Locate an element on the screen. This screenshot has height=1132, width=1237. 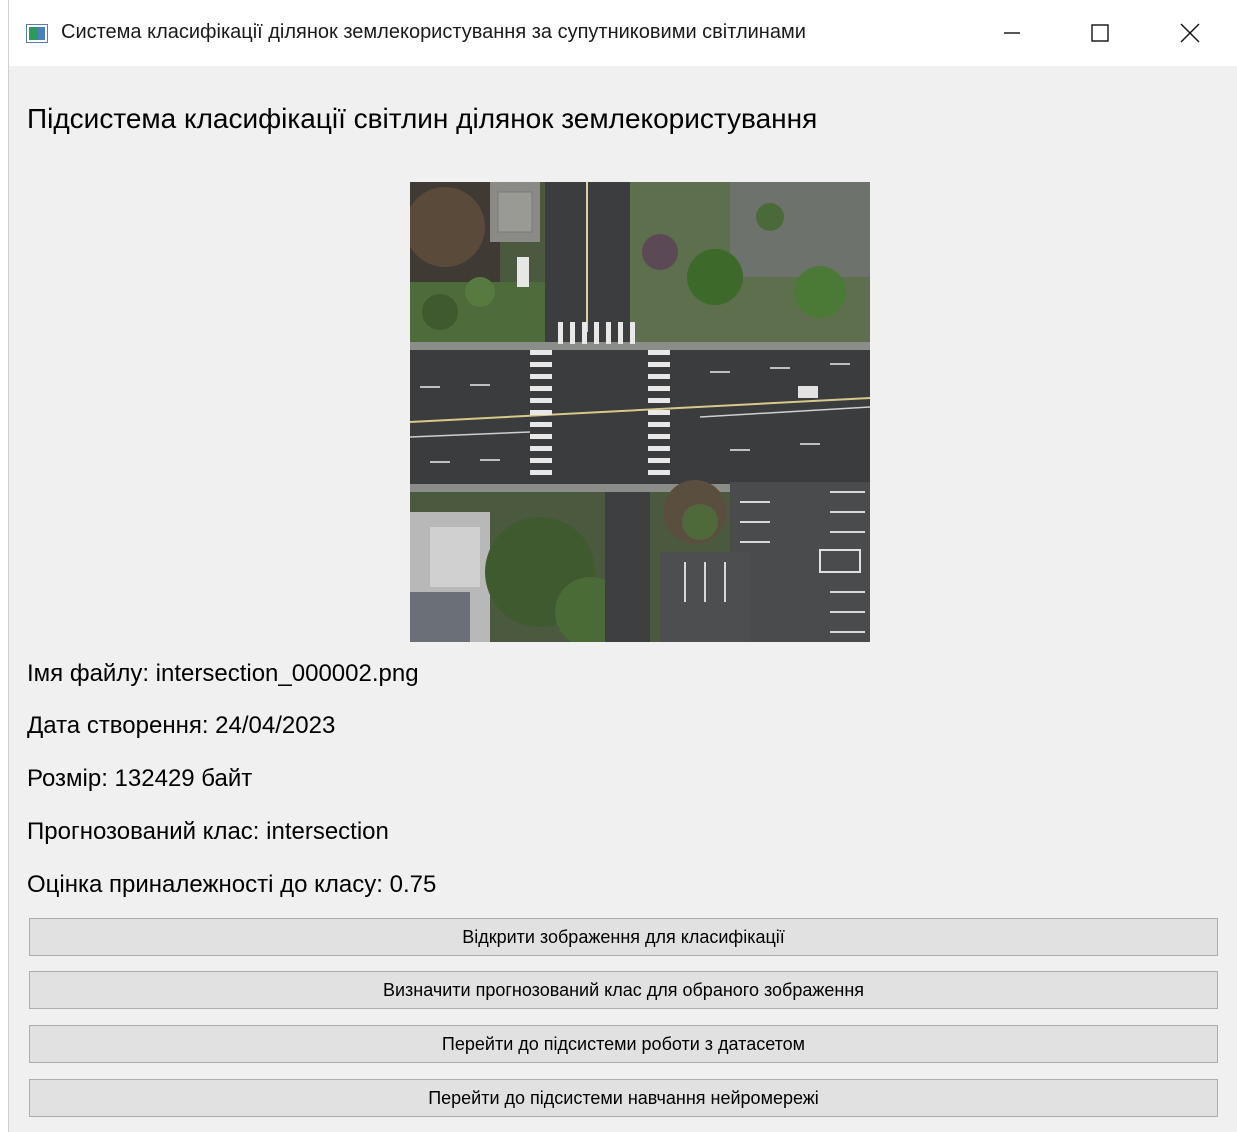
goto-dataset-button: Перейти до підсистеми роботи з датасетом is located at coordinates (623, 1044).